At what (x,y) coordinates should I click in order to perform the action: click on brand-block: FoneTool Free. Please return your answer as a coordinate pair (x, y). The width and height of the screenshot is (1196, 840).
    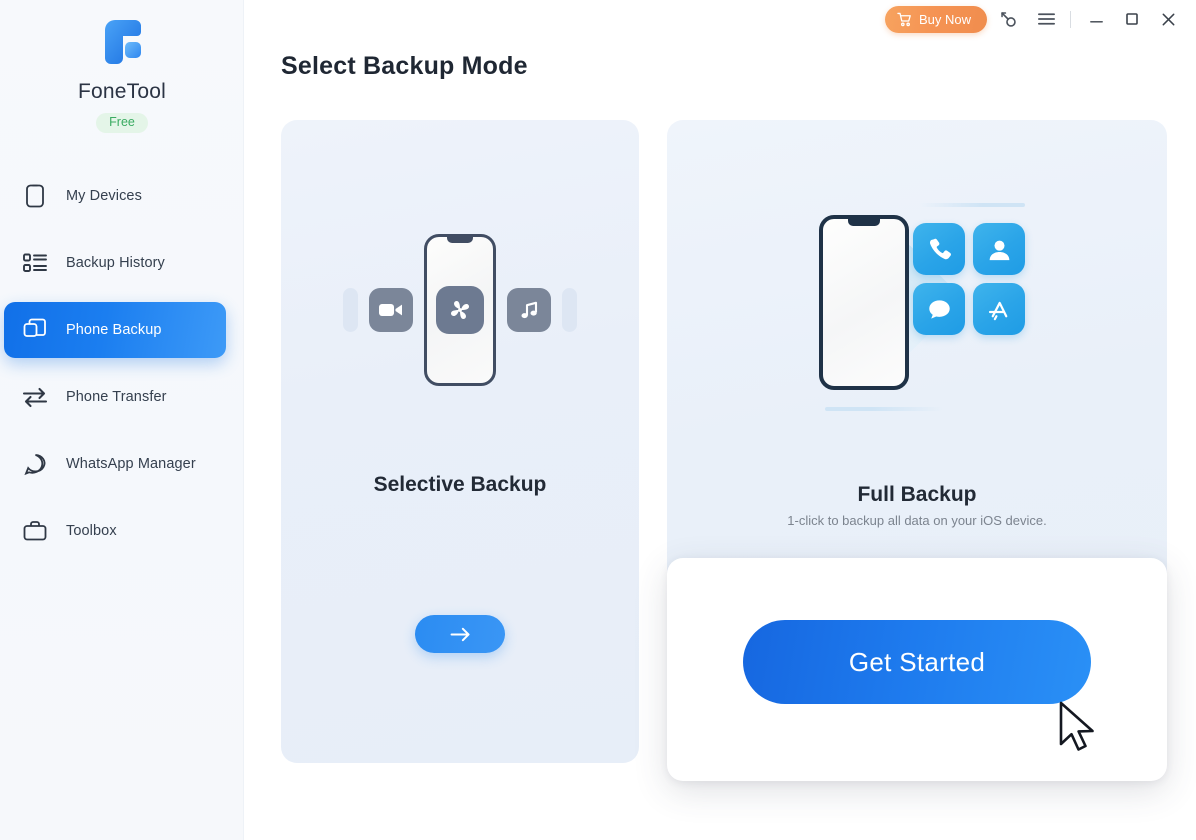
    Looking at the image, I should click on (122, 75).